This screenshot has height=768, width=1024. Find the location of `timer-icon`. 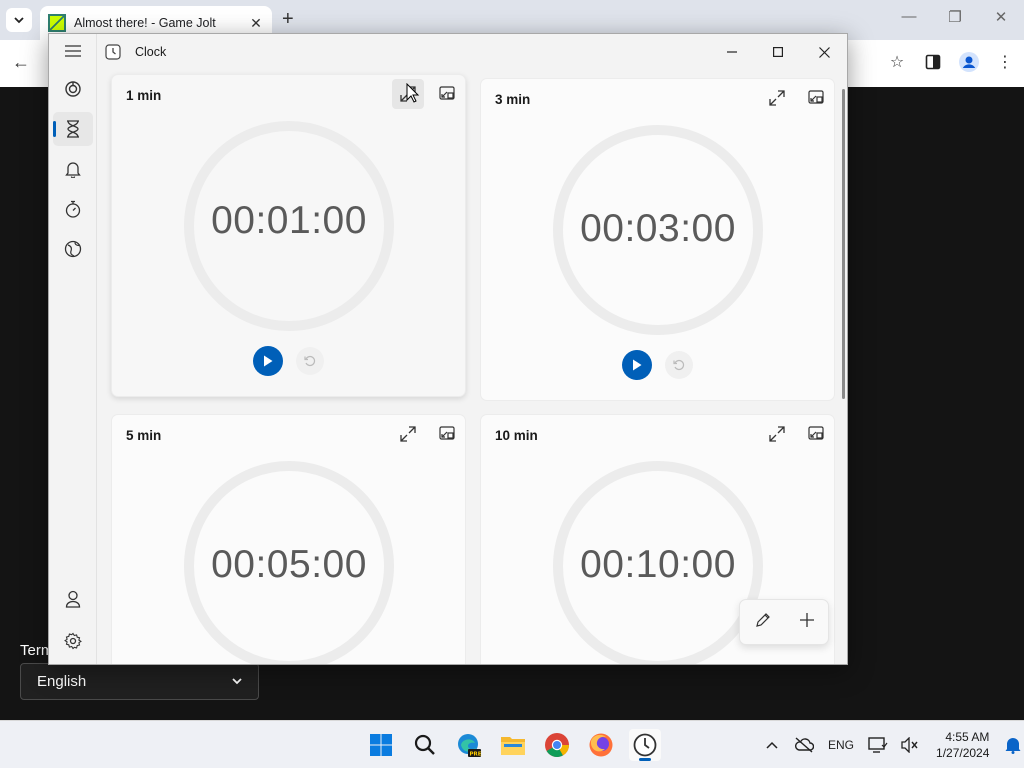

timer-icon is located at coordinates (73, 129).